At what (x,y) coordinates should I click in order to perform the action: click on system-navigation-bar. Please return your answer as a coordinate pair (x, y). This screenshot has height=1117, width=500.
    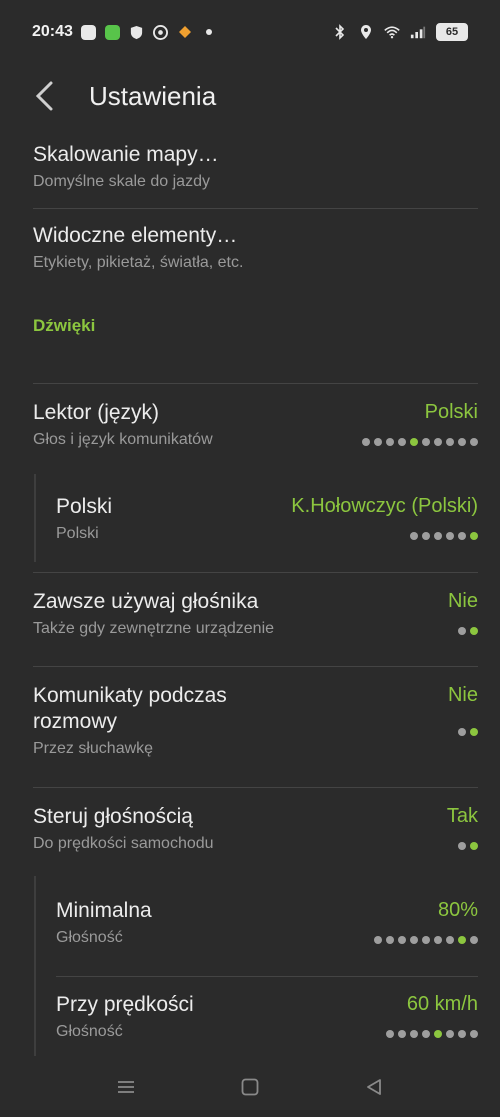
    Looking at the image, I should click on (250, 1087).